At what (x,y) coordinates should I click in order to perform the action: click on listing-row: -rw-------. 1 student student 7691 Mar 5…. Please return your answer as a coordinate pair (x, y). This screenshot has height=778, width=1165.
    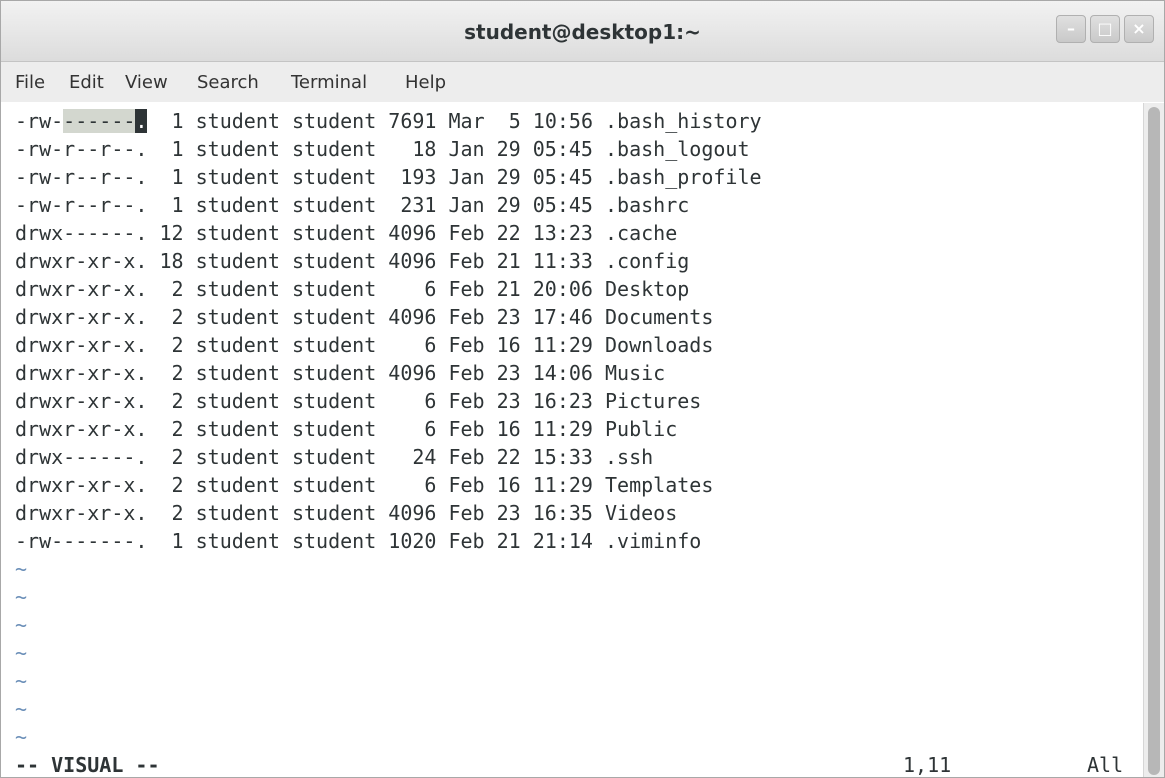
    Looking at the image, I should click on (388, 121).